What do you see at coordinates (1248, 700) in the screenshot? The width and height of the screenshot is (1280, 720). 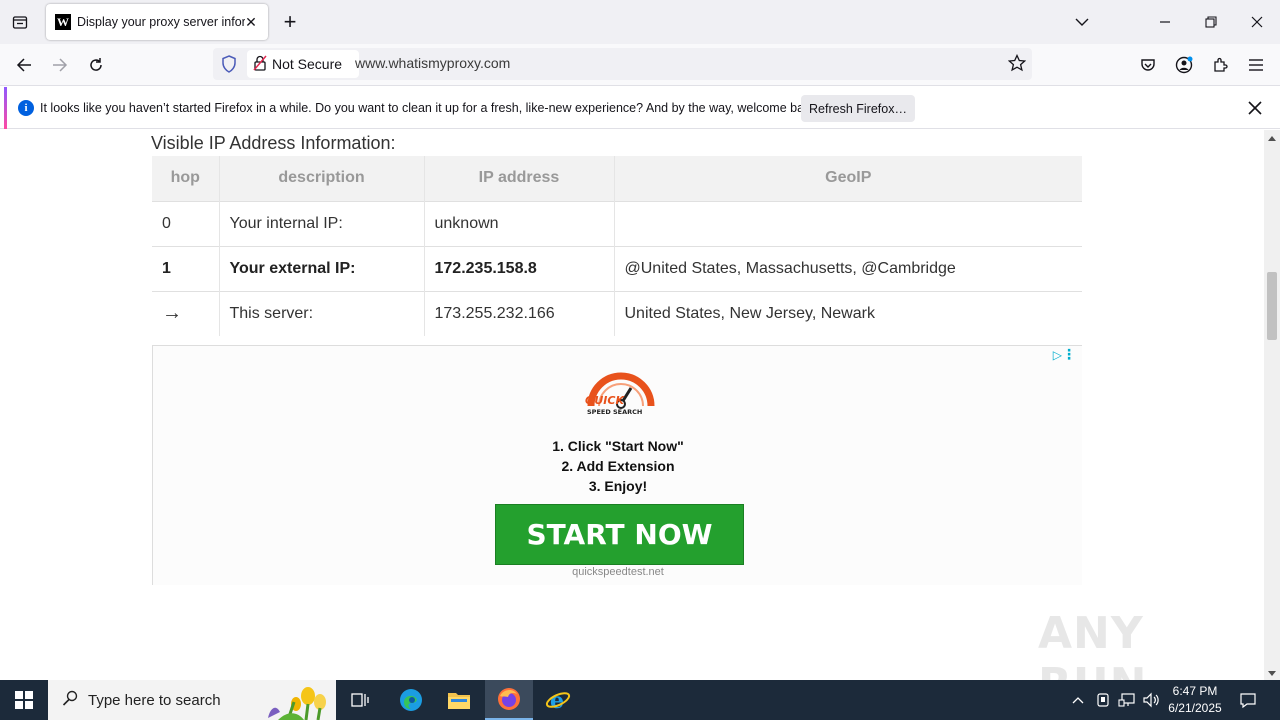 I see `notification-center-icon` at bounding box center [1248, 700].